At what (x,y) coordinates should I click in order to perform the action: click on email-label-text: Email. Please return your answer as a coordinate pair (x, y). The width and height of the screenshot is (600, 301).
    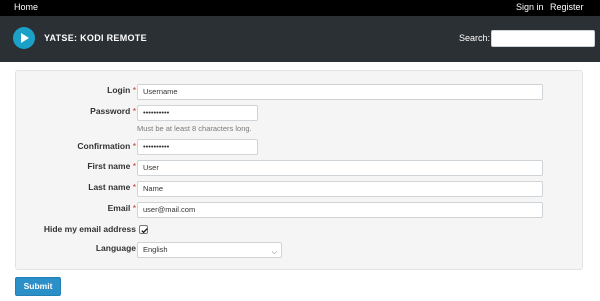
    Looking at the image, I should click on (119, 208).